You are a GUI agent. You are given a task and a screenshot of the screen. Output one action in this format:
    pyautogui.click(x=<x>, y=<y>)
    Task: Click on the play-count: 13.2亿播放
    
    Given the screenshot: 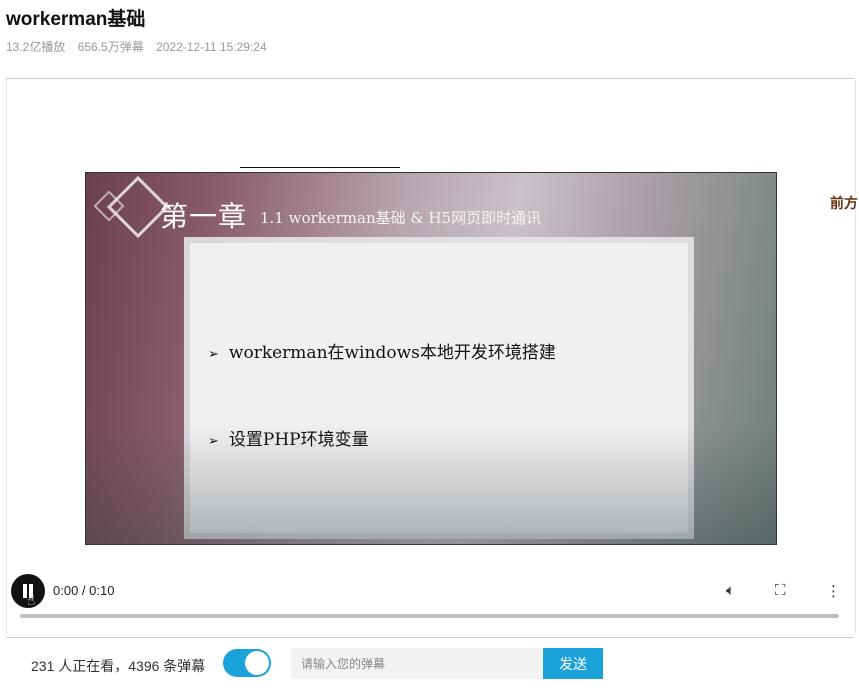 What is the action you would take?
    pyautogui.click(x=36, y=47)
    